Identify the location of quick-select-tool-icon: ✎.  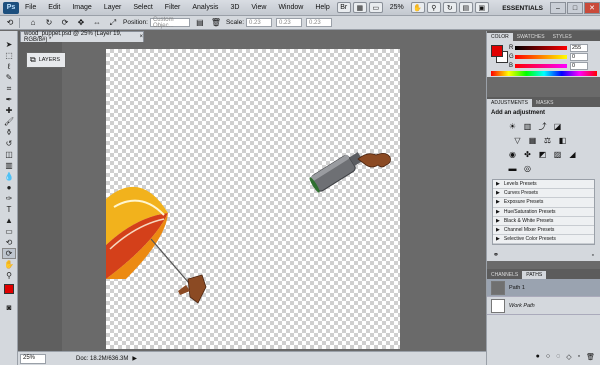
(9, 77).